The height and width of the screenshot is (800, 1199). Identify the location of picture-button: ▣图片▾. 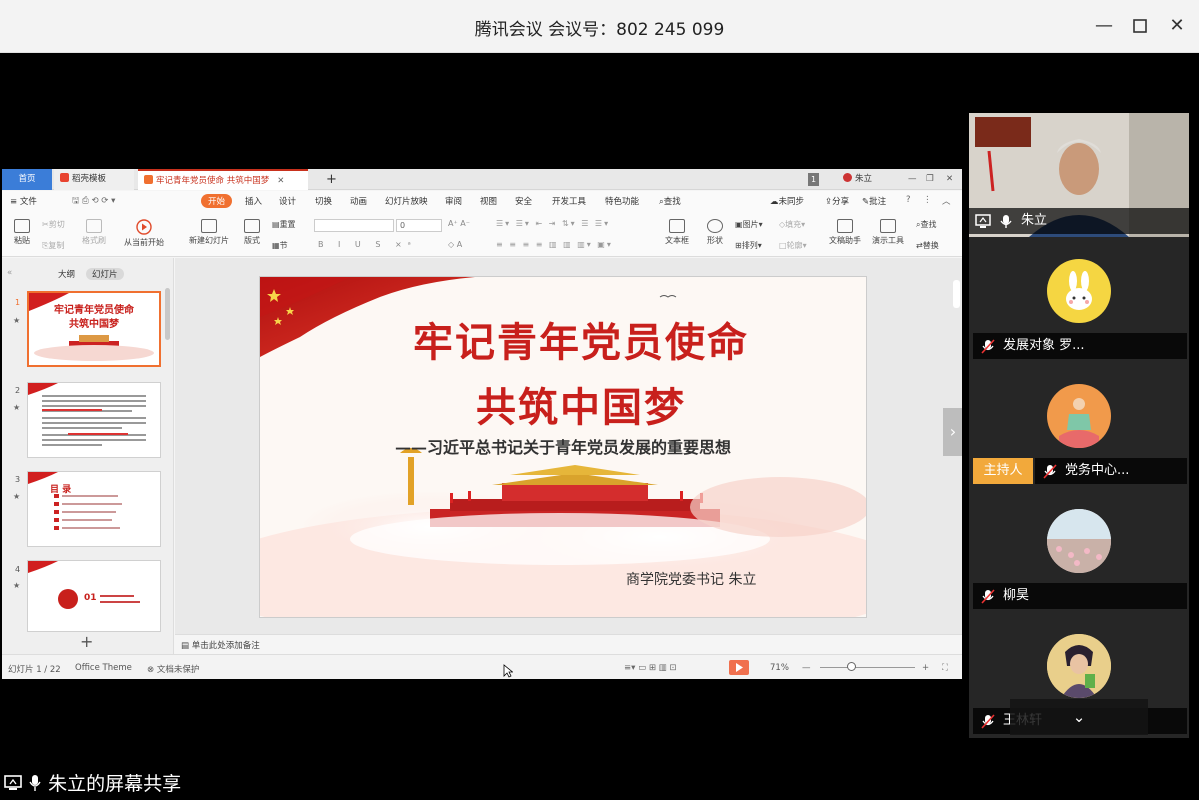
(749, 224).